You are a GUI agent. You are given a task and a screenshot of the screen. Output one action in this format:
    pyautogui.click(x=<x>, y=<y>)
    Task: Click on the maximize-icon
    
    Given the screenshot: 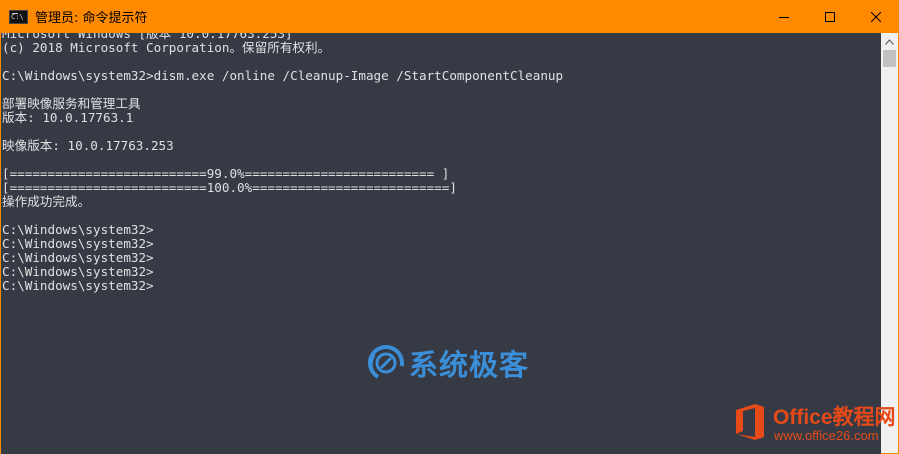 What is the action you would take?
    pyautogui.click(x=830, y=16)
    